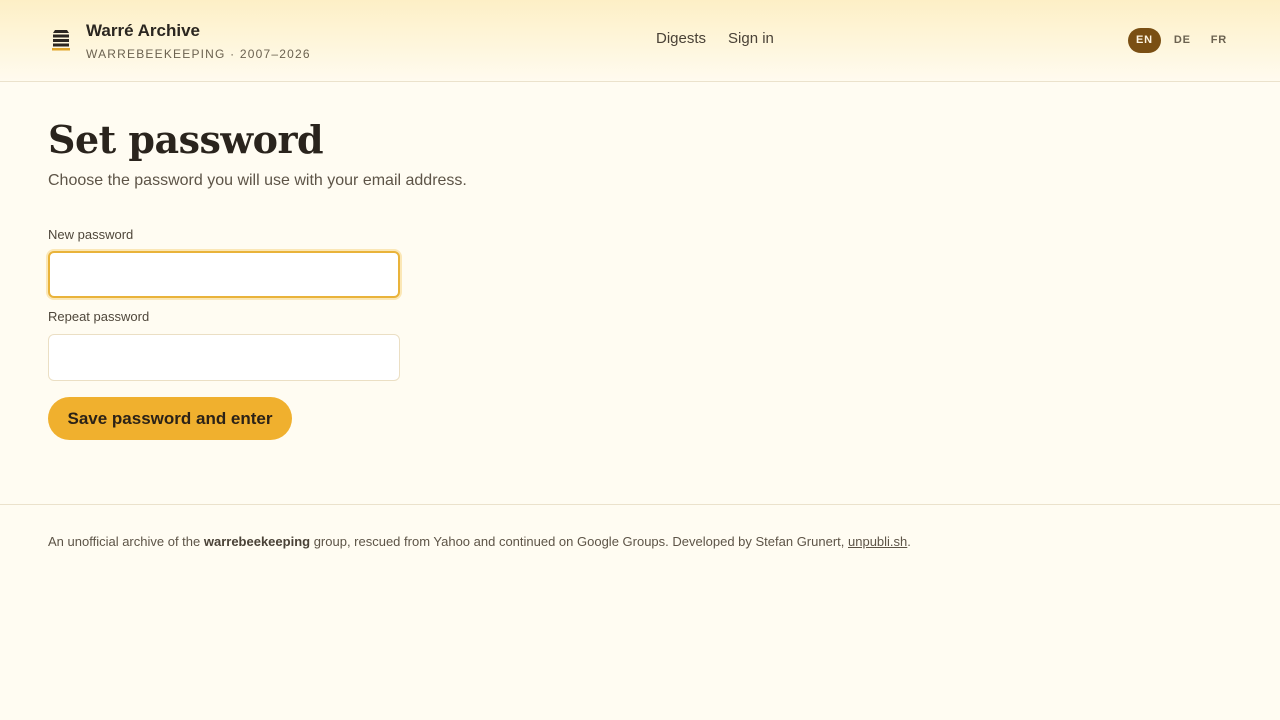  What do you see at coordinates (224, 274) in the screenshot?
I see `new-password-input` at bounding box center [224, 274].